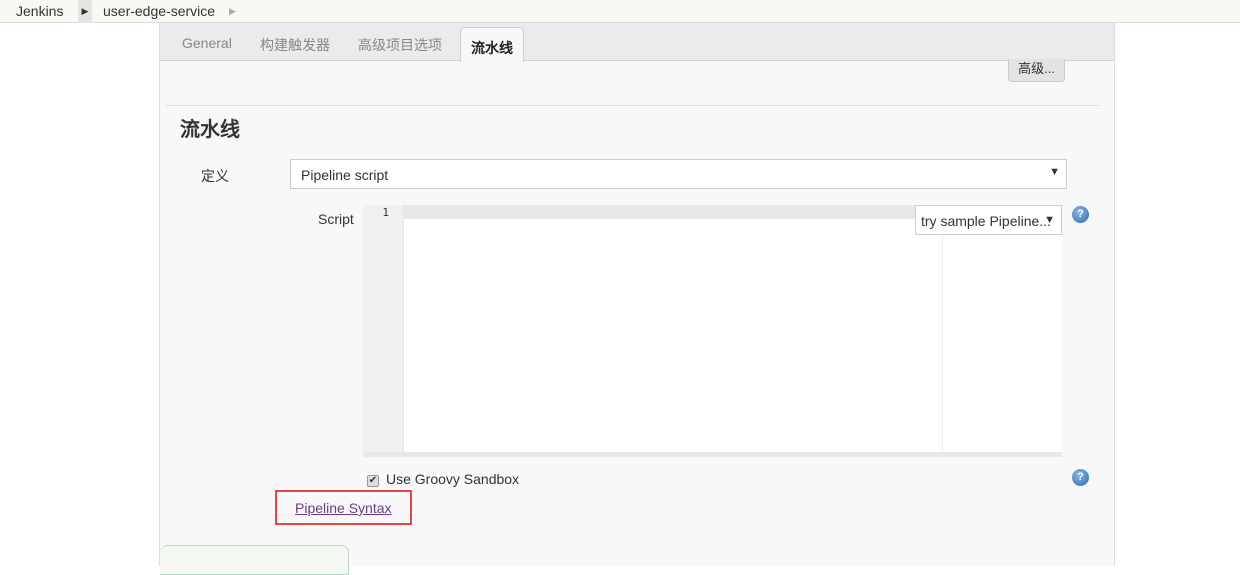 Image resolution: width=1240 pixels, height=575 pixels. I want to click on breadcrumb-bar: Jenkins ▶ user-edge-service ▶, so click(620, 11).